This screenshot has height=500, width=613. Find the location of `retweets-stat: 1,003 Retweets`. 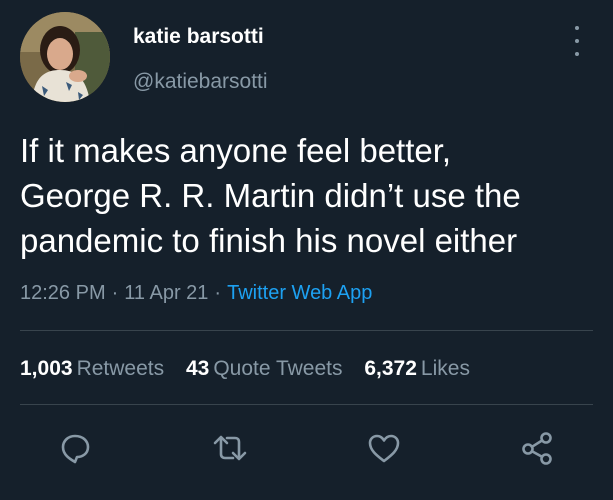

retweets-stat: 1,003 Retweets is located at coordinates (92, 369).